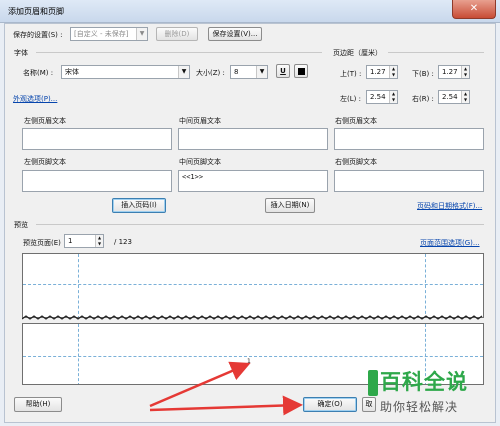  Describe the element at coordinates (252, 317) in the screenshot. I see `page-tear-divider` at that location.